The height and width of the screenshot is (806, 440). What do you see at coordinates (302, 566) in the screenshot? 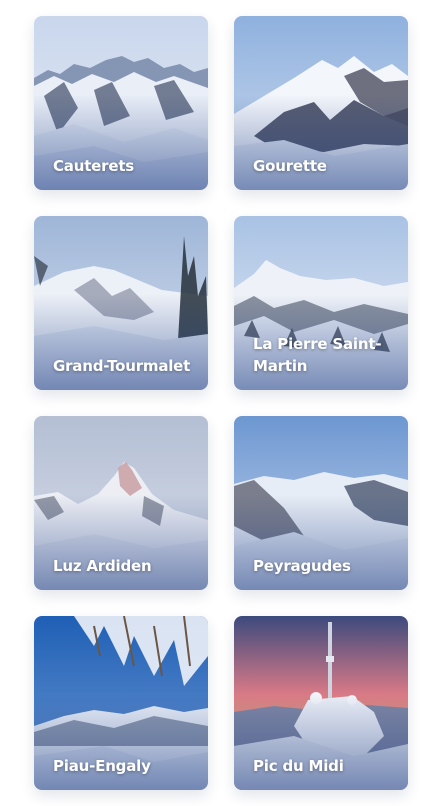
I see `resort-name: Peyragudes` at bounding box center [302, 566].